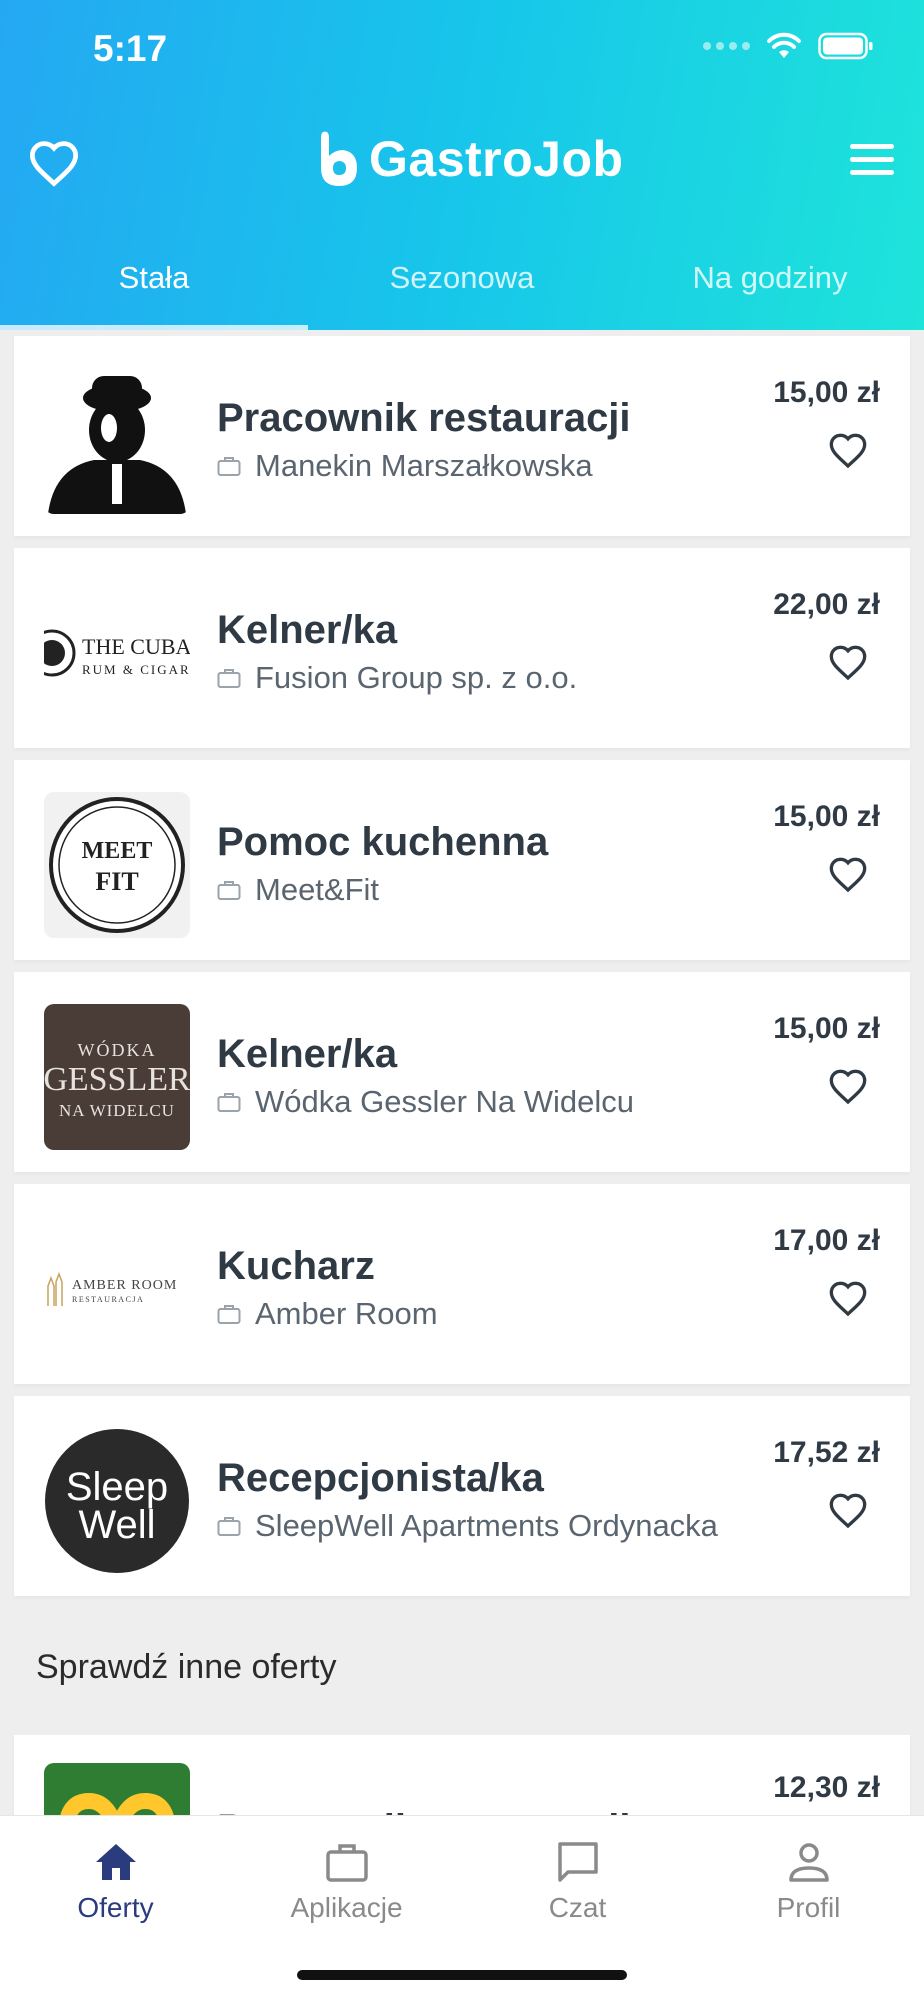 This screenshot has height=2000, width=924. Describe the element at coordinates (117, 865) in the screenshot. I see `meet-fit-logo: MEET FIT` at that location.